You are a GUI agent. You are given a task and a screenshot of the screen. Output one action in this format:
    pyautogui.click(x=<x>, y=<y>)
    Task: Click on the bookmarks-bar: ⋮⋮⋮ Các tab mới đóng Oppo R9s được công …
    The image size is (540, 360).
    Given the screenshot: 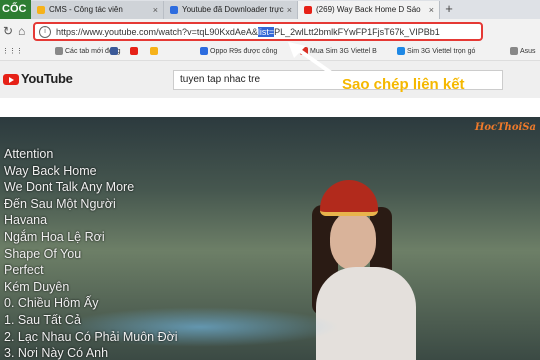 What is the action you would take?
    pyautogui.click(x=270, y=52)
    